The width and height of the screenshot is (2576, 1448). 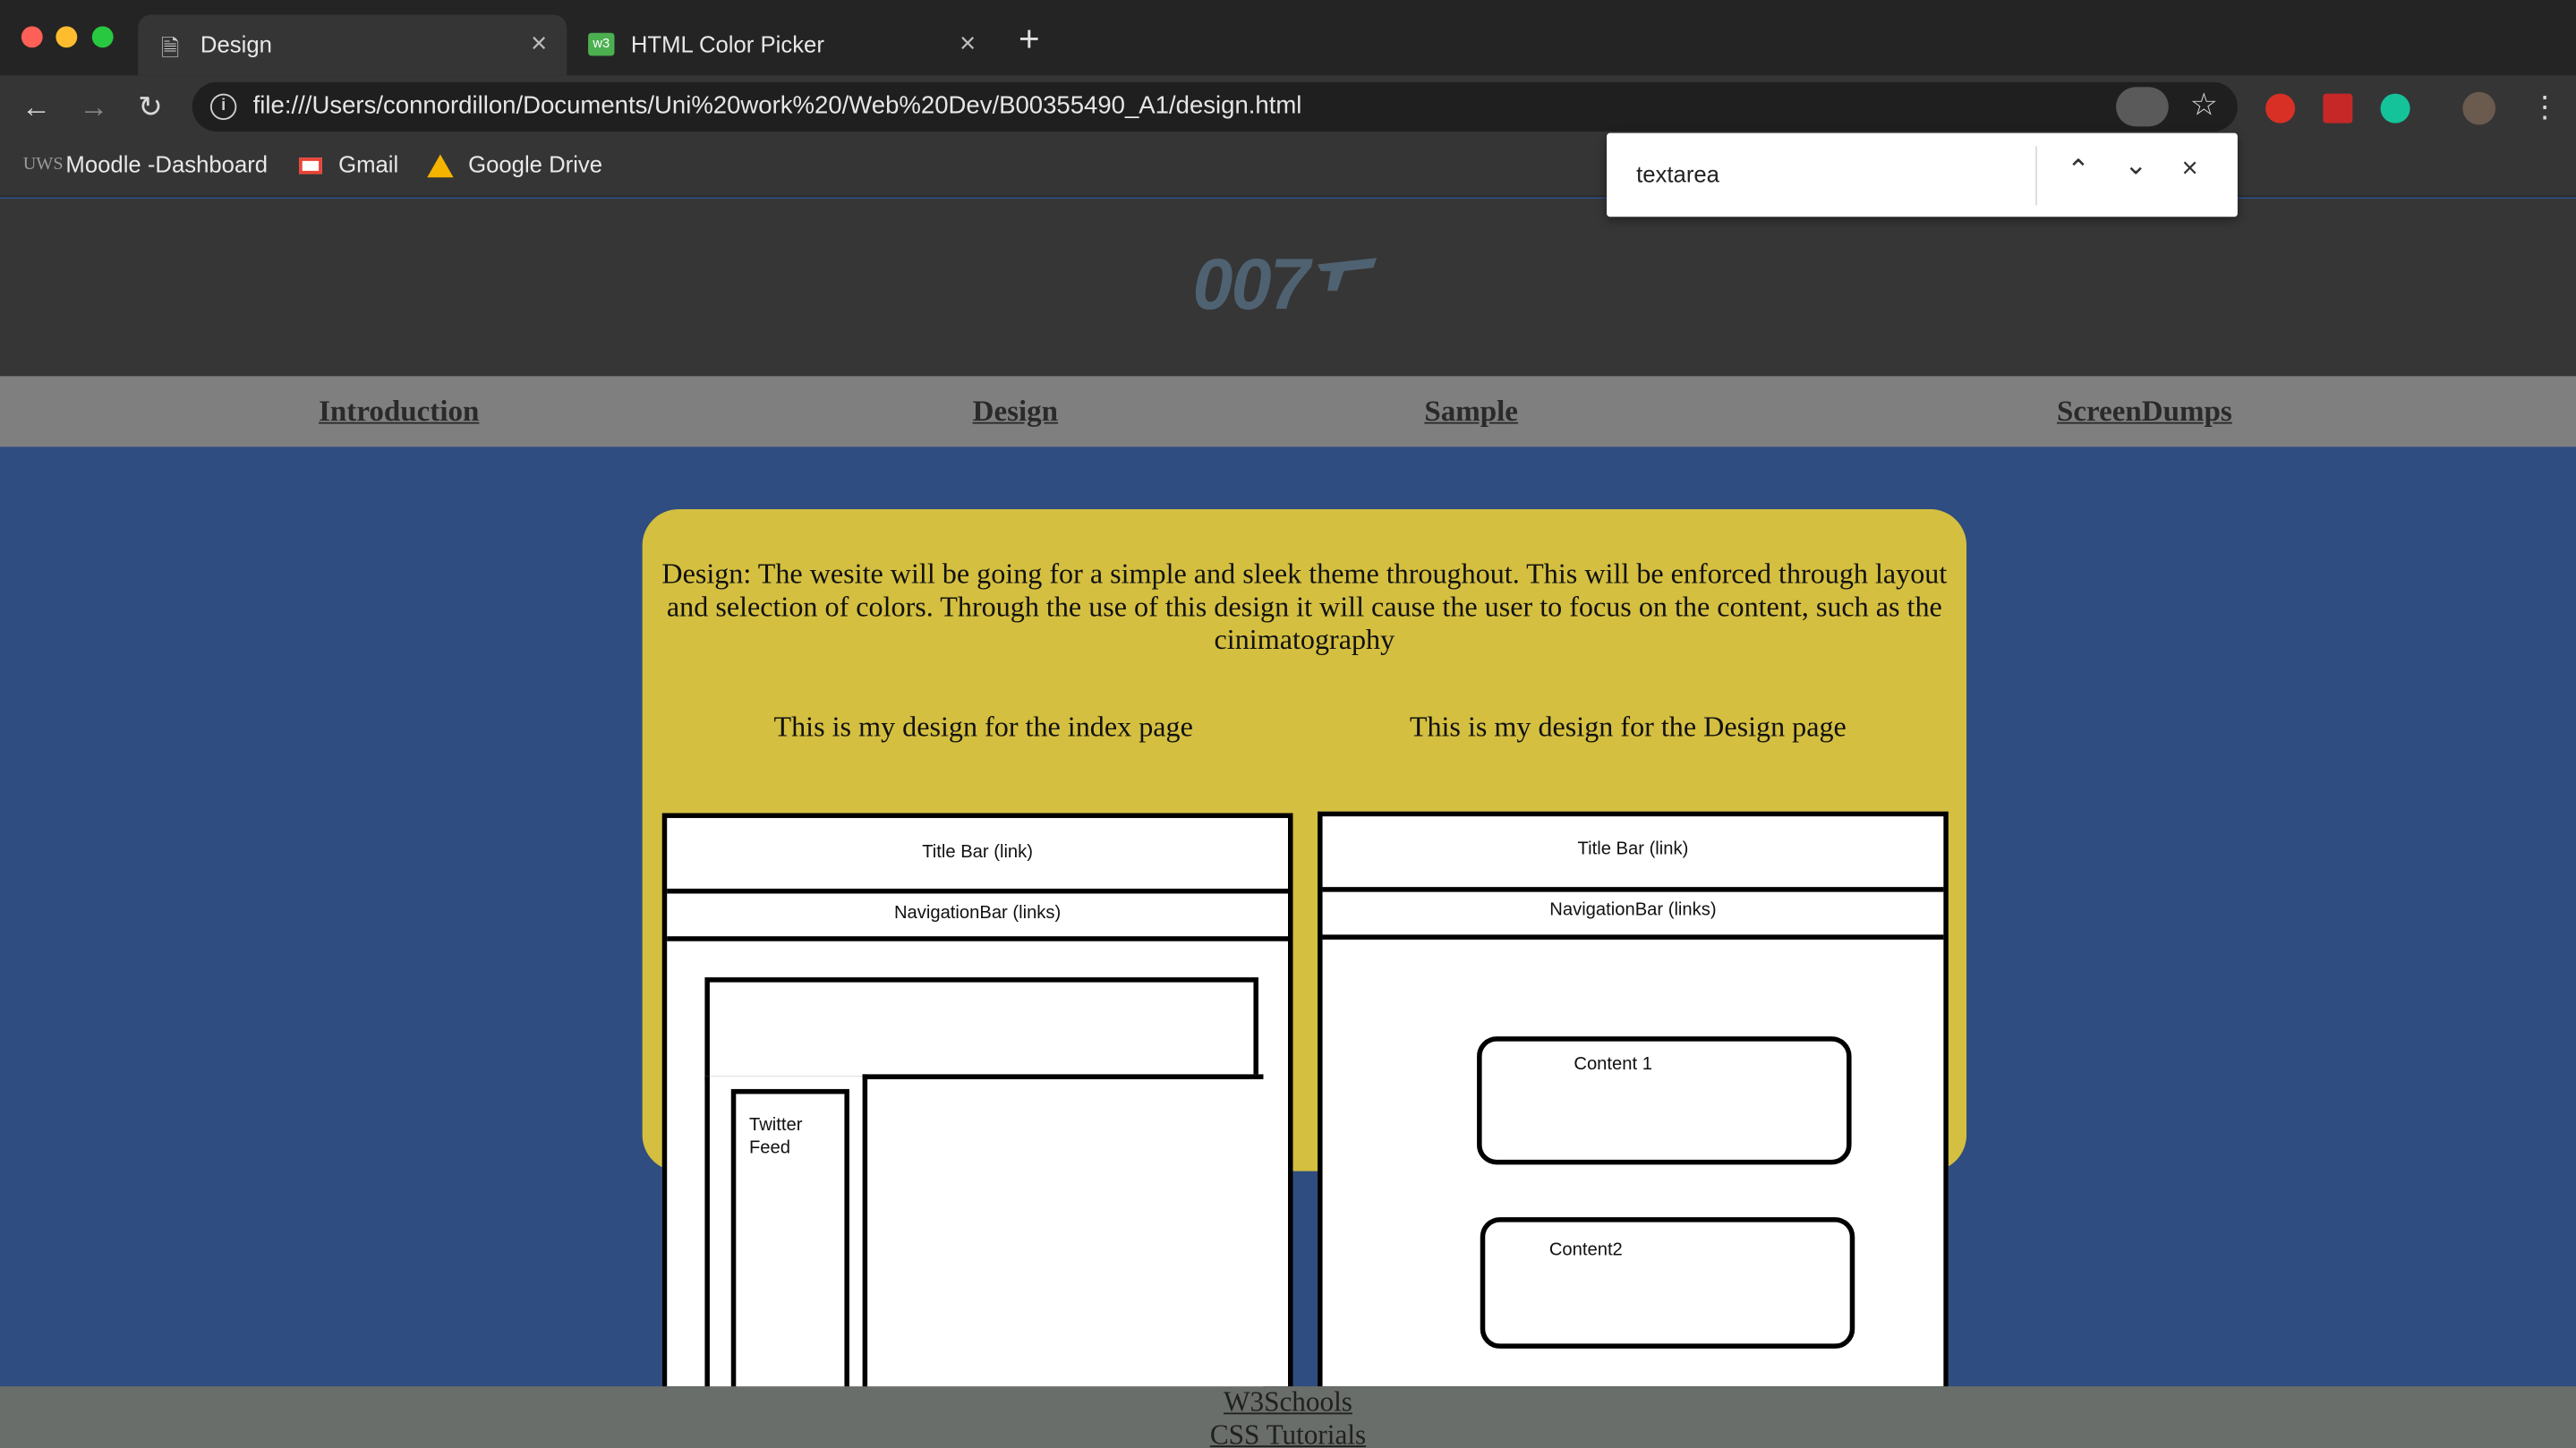 What do you see at coordinates (66, 37) in the screenshot?
I see `minimize-window-button` at bounding box center [66, 37].